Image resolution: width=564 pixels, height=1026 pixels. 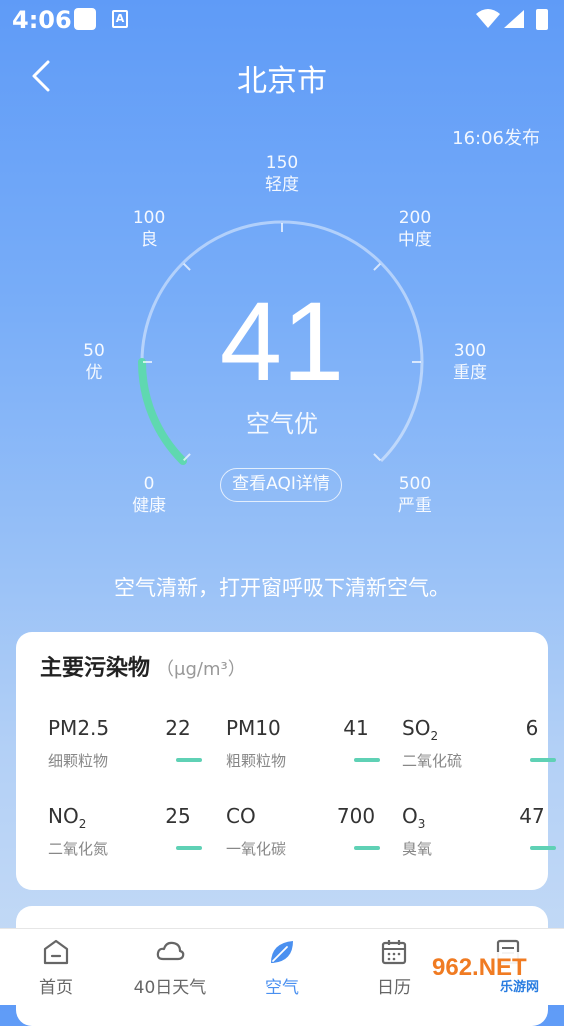 What do you see at coordinates (256, 849) in the screenshot?
I see `pollutant-chinese-name: 一氧化碳` at bounding box center [256, 849].